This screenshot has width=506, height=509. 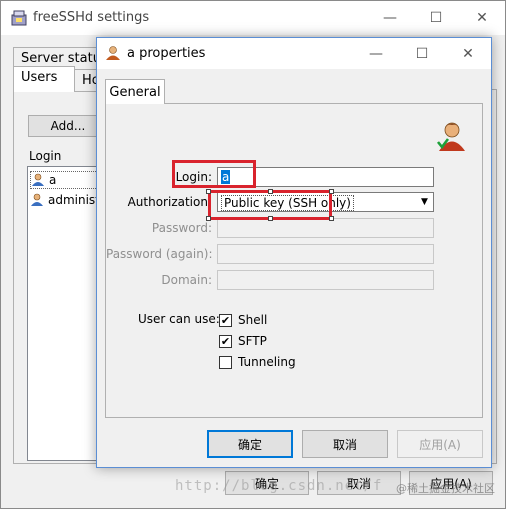 I want to click on checkbox-unchecked-icon, so click(x=225, y=362).